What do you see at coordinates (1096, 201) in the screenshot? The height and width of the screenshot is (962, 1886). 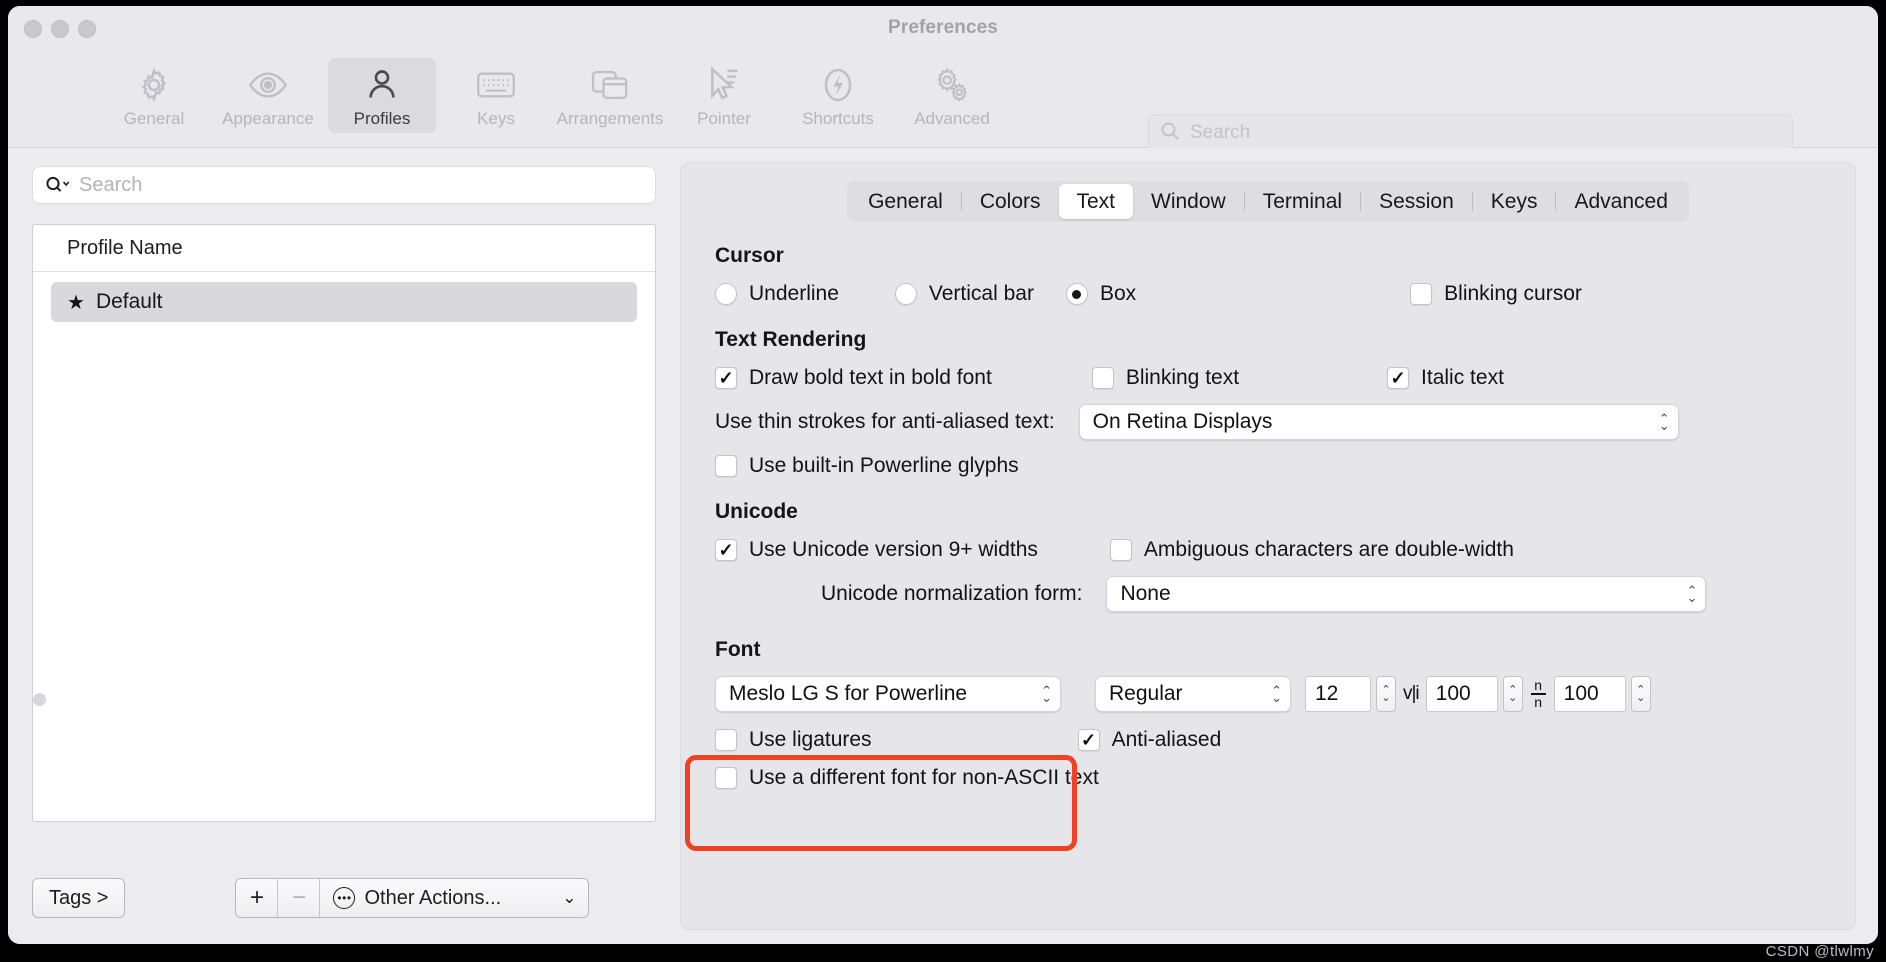 I see `tab-text: Text` at bounding box center [1096, 201].